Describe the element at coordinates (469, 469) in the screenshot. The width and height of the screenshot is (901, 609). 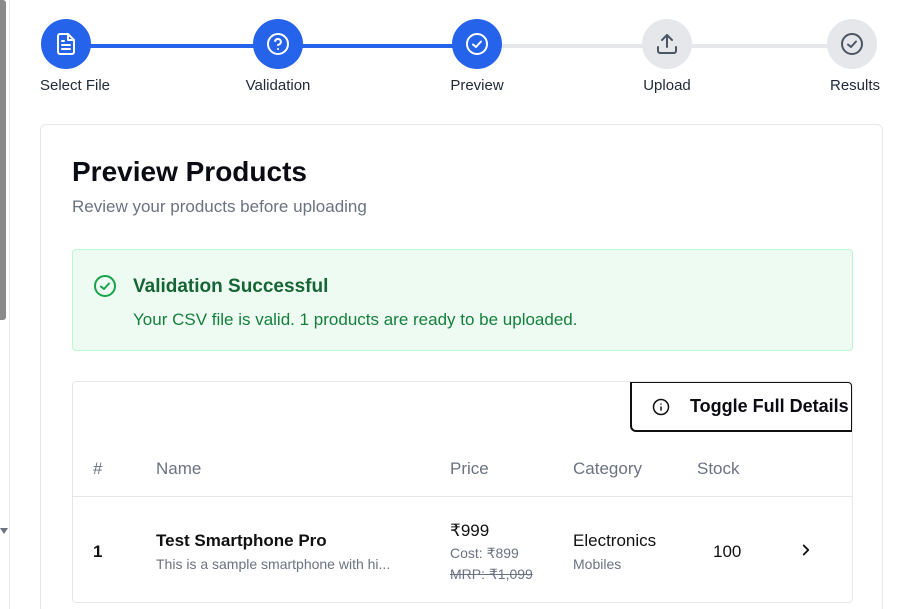
I see `column-header-price: Price` at that location.